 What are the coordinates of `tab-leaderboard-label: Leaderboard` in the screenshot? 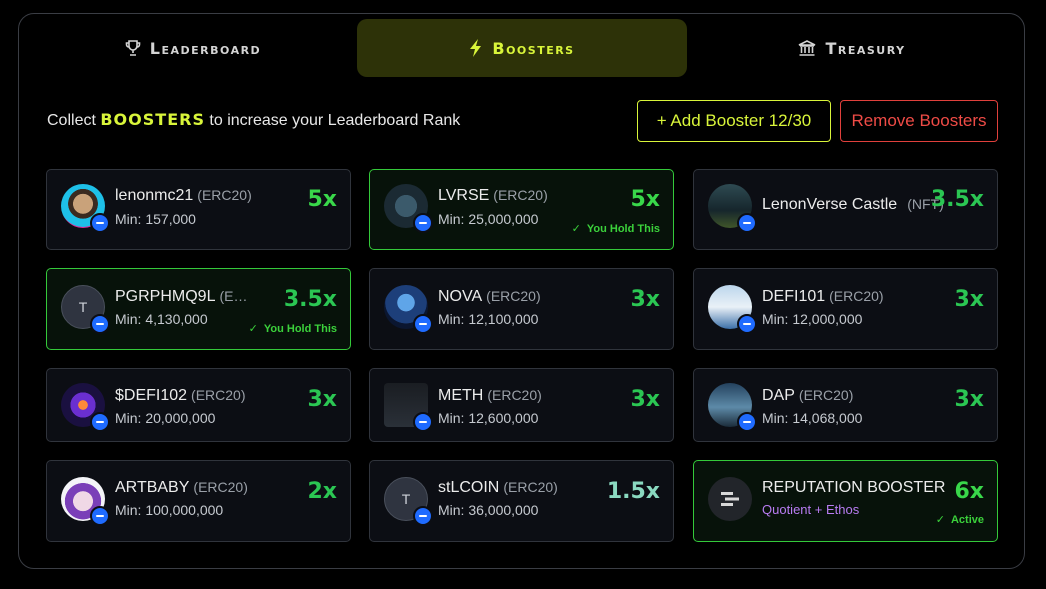 It's located at (205, 48).